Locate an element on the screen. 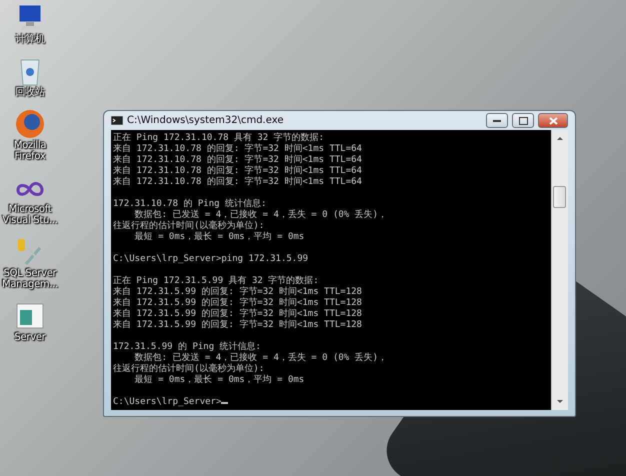  close-button is located at coordinates (553, 120).